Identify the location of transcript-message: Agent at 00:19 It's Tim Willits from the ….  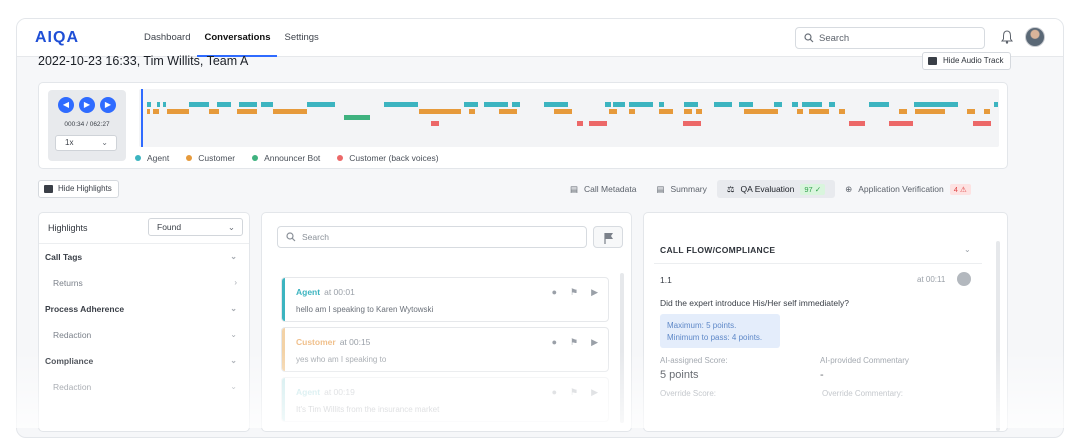
(445, 399).